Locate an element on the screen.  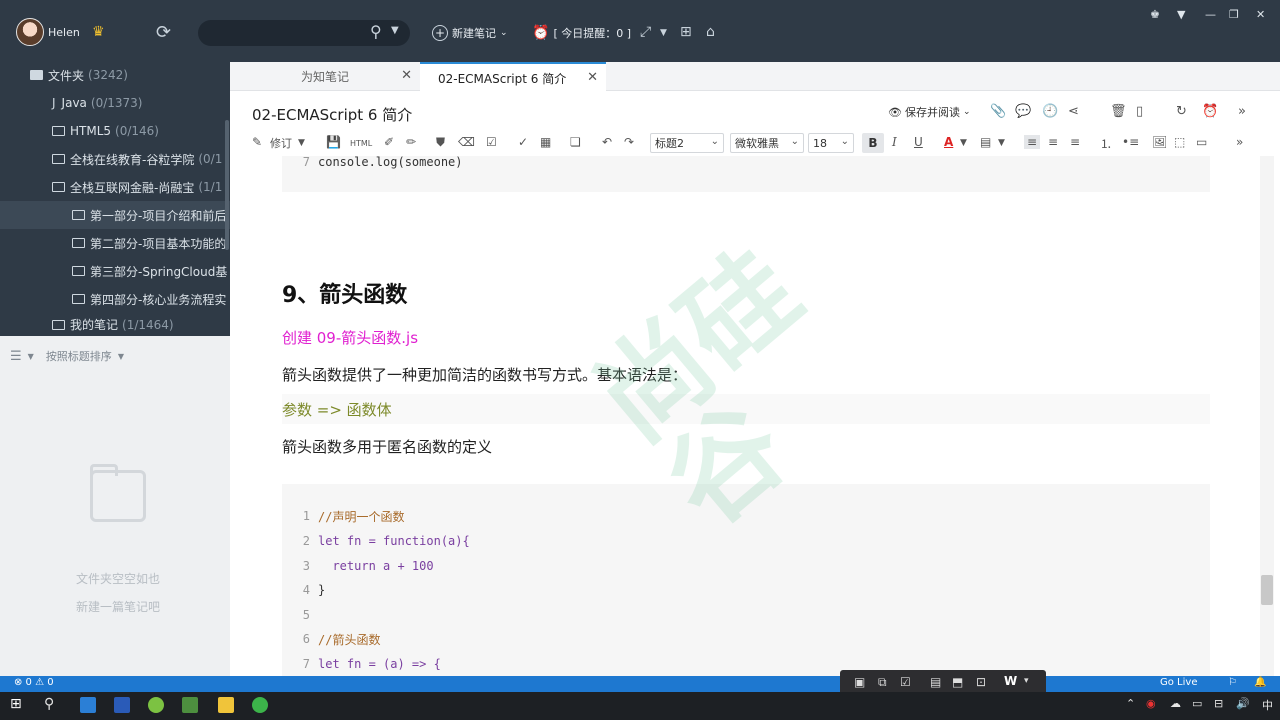
search-box: ⚲ ▼ is located at coordinates (304, 33).